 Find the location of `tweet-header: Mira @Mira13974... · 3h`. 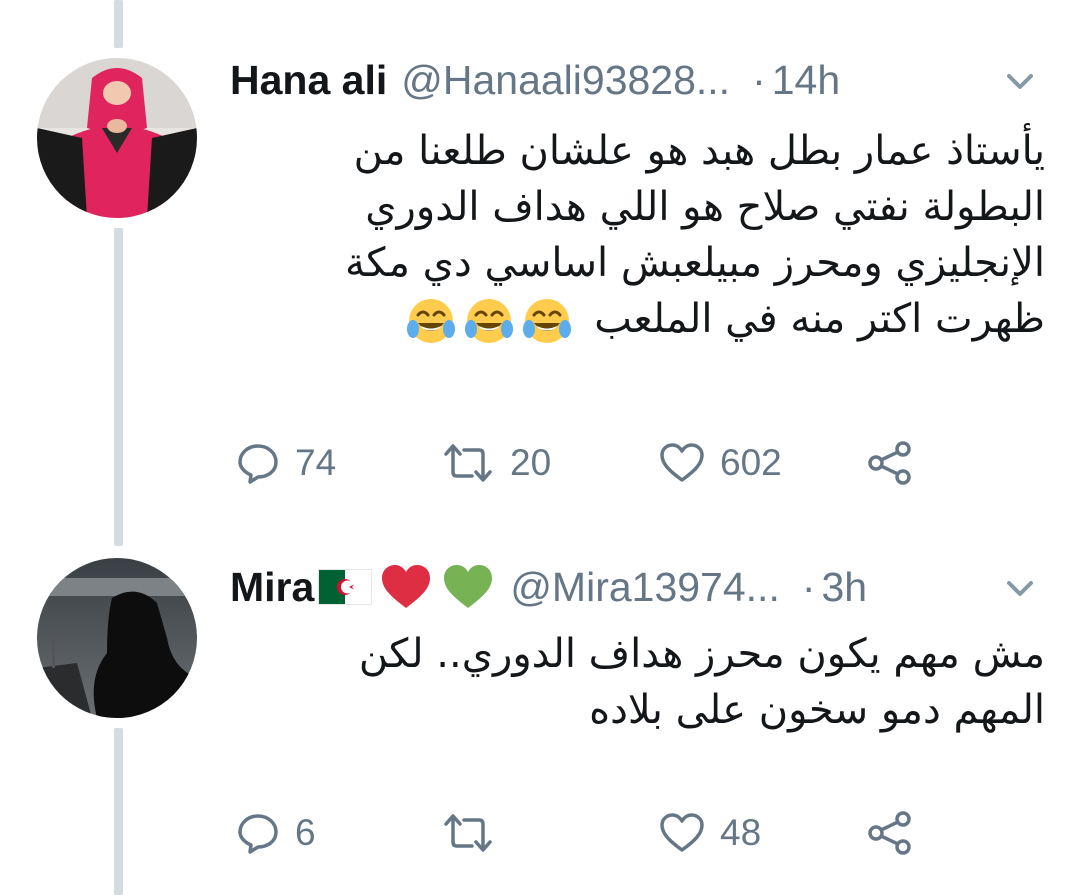

tweet-header: Mira @Mira13974... · 3h is located at coordinates (640, 587).